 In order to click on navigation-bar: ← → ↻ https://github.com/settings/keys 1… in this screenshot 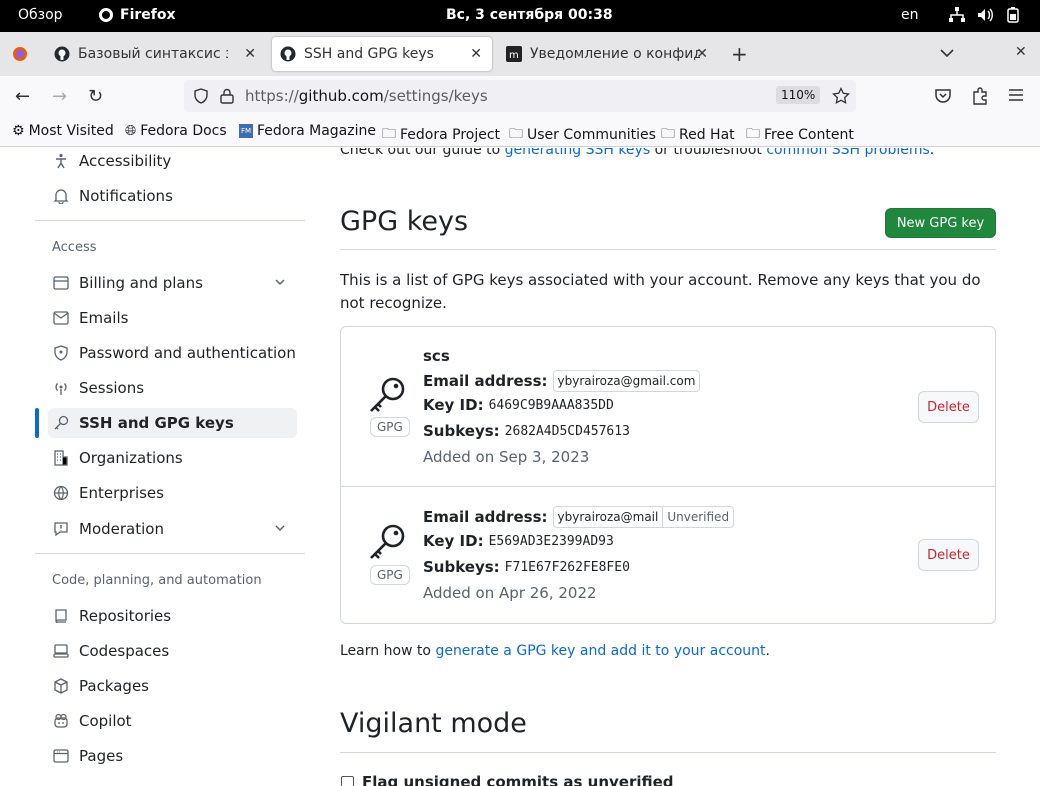, I will do `click(520, 96)`.